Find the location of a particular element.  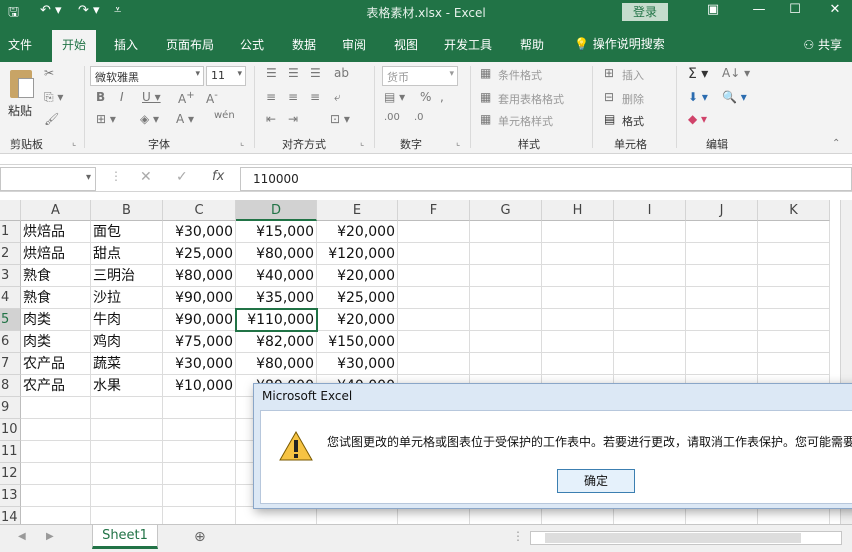

table-cell: 肉类 is located at coordinates (56, 320).